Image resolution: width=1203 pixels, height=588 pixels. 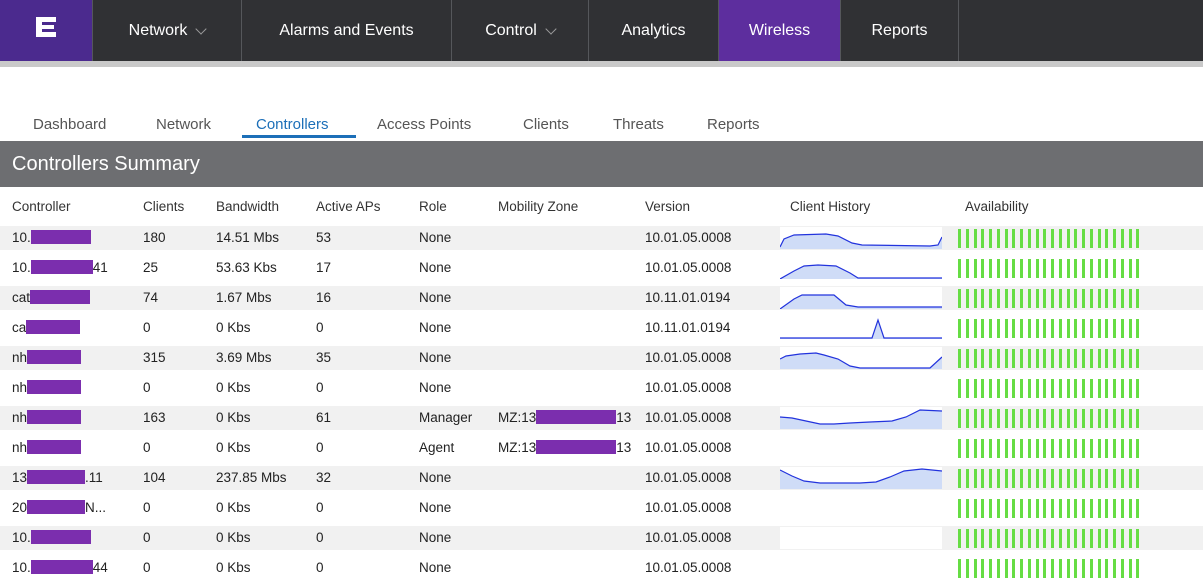 What do you see at coordinates (46, 30) in the screenshot?
I see `home-logo-button` at bounding box center [46, 30].